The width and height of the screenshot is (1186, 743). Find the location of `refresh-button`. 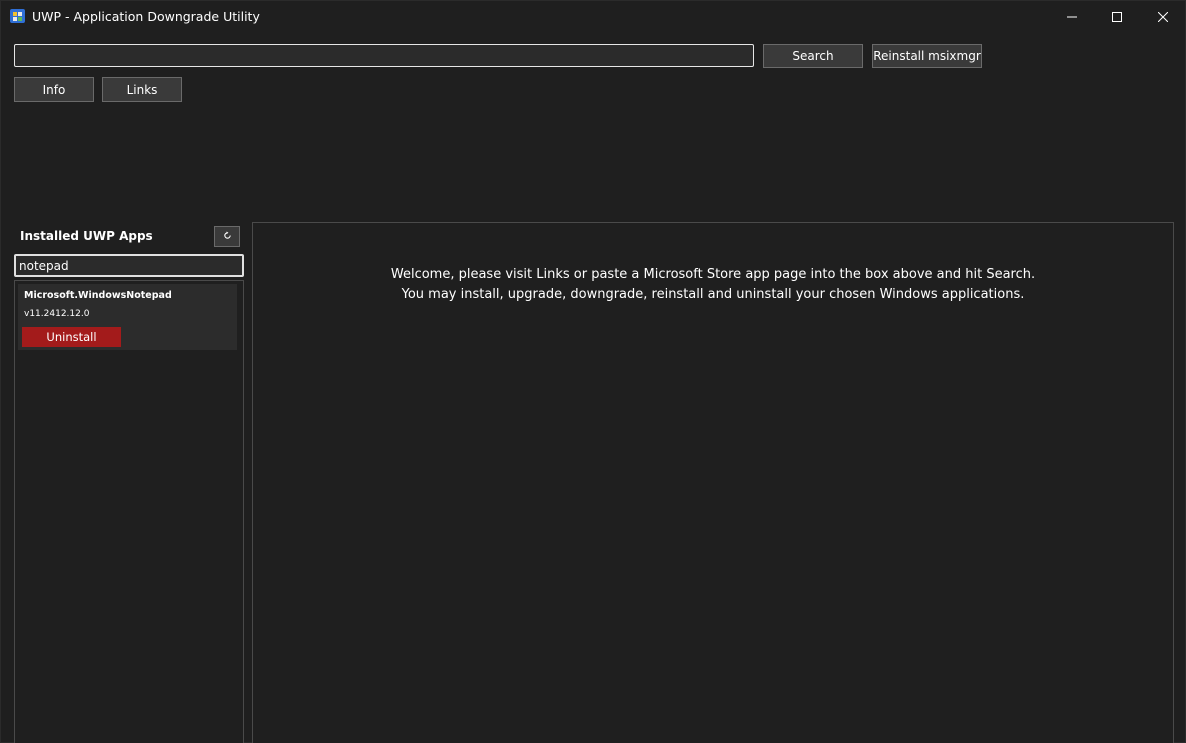

refresh-button is located at coordinates (227, 236).